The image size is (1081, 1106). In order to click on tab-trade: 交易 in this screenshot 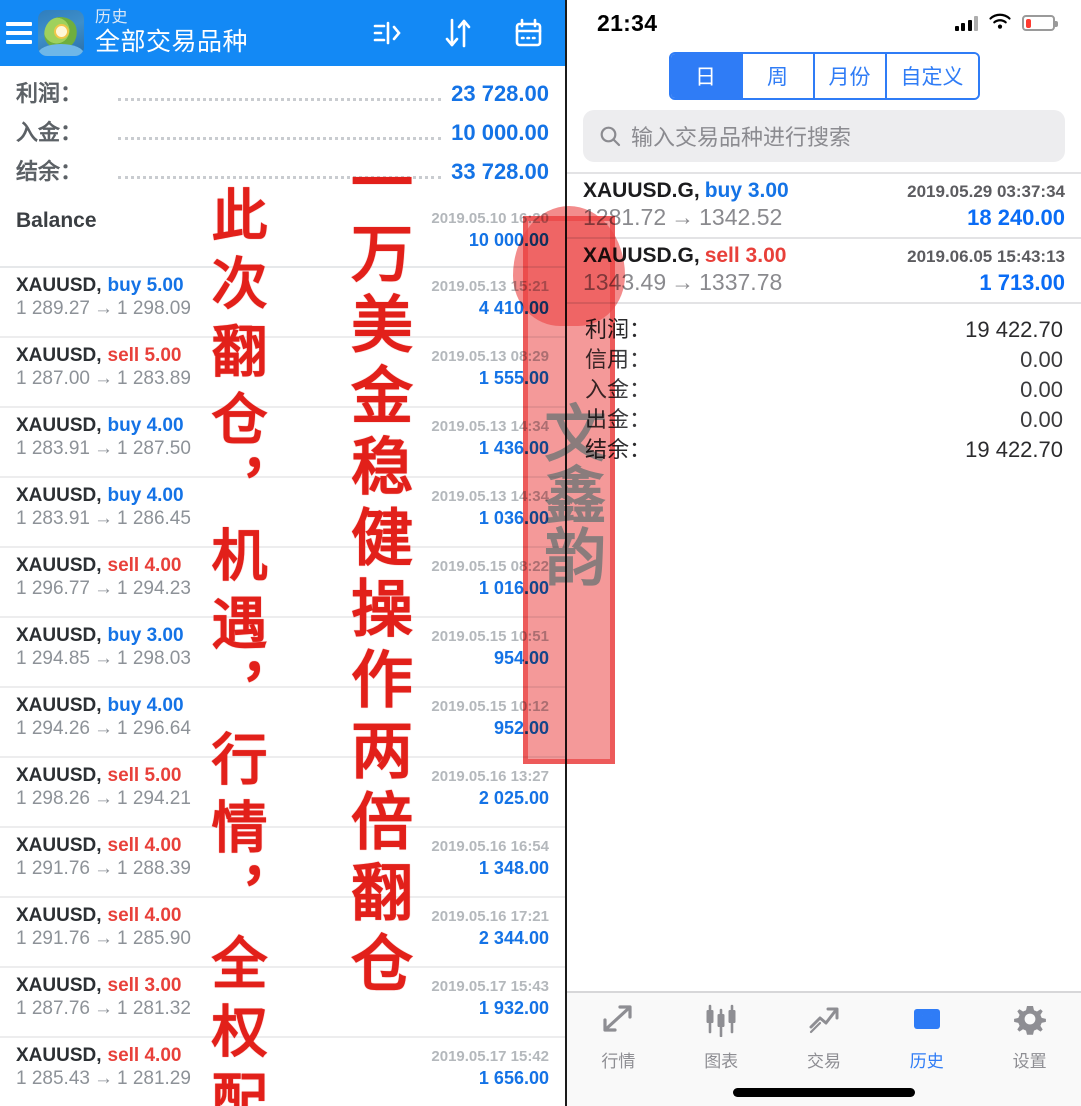, I will do `click(824, 1036)`.